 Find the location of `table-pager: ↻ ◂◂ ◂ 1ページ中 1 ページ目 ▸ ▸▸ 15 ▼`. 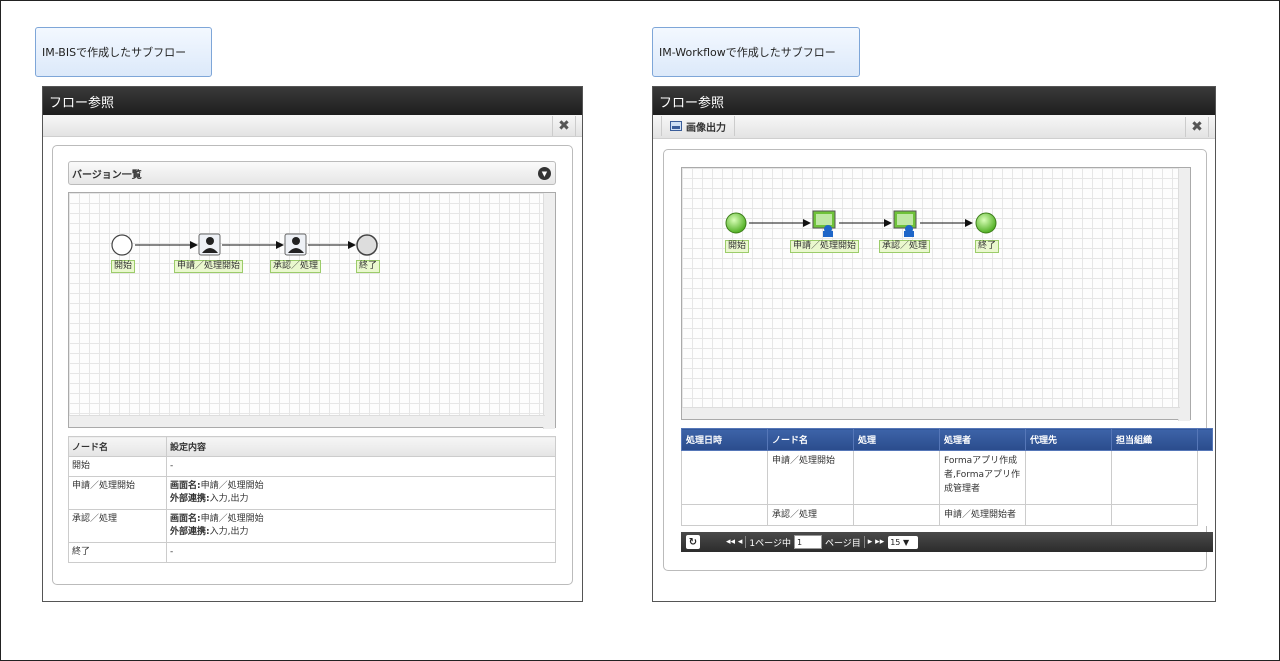

table-pager: ↻ ◂◂ ◂ 1ページ中 1 ページ目 ▸ ▸▸ 15 ▼ is located at coordinates (947, 542).